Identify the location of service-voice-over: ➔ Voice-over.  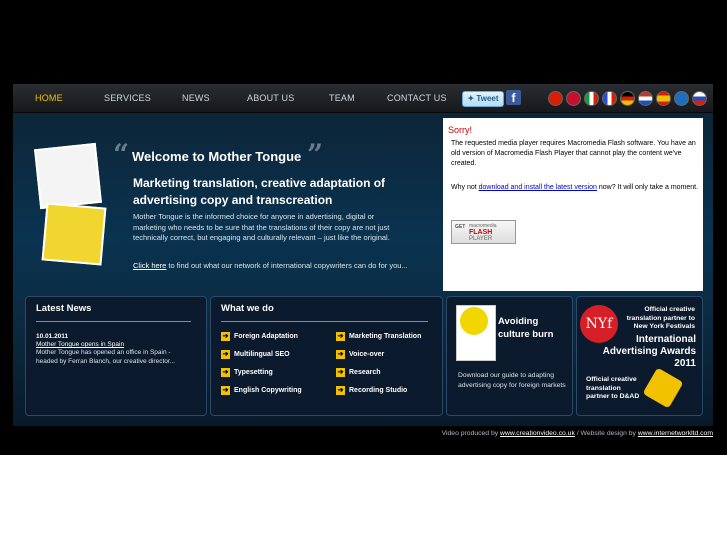
(360, 354).